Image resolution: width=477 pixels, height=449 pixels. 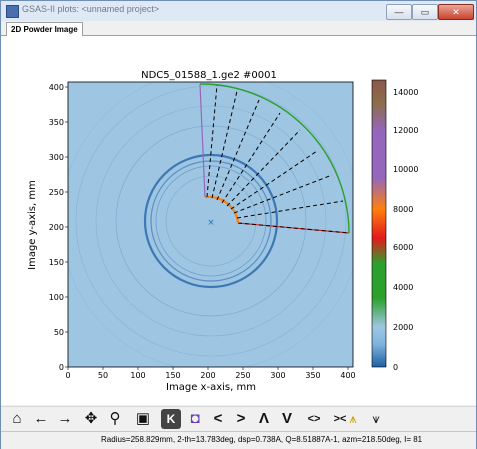 What do you see at coordinates (395, 367) in the screenshot?
I see `colorbar-tick-label: 0` at bounding box center [395, 367].